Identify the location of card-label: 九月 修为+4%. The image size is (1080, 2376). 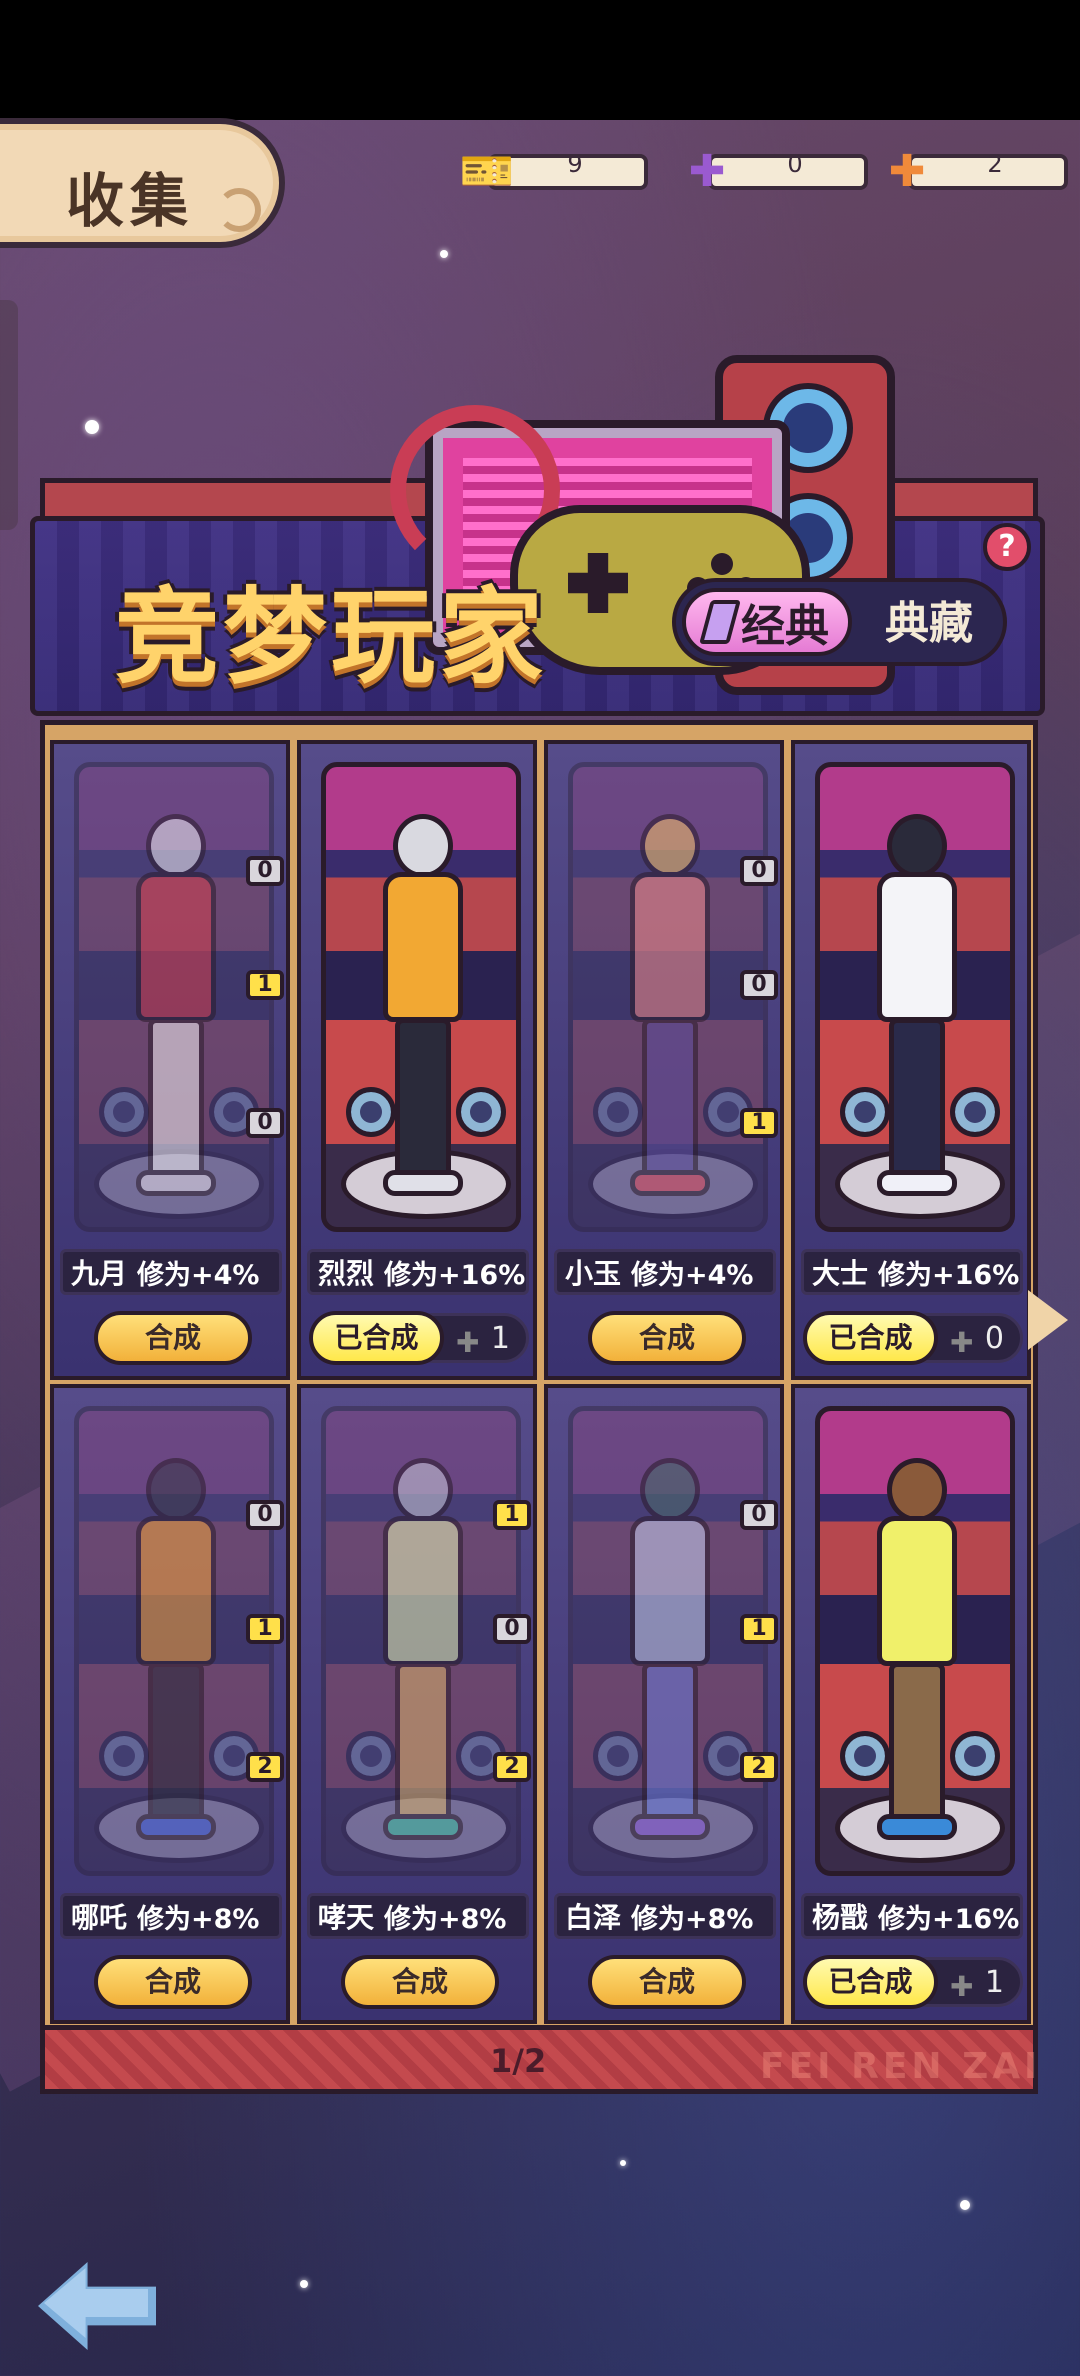
(171, 1272).